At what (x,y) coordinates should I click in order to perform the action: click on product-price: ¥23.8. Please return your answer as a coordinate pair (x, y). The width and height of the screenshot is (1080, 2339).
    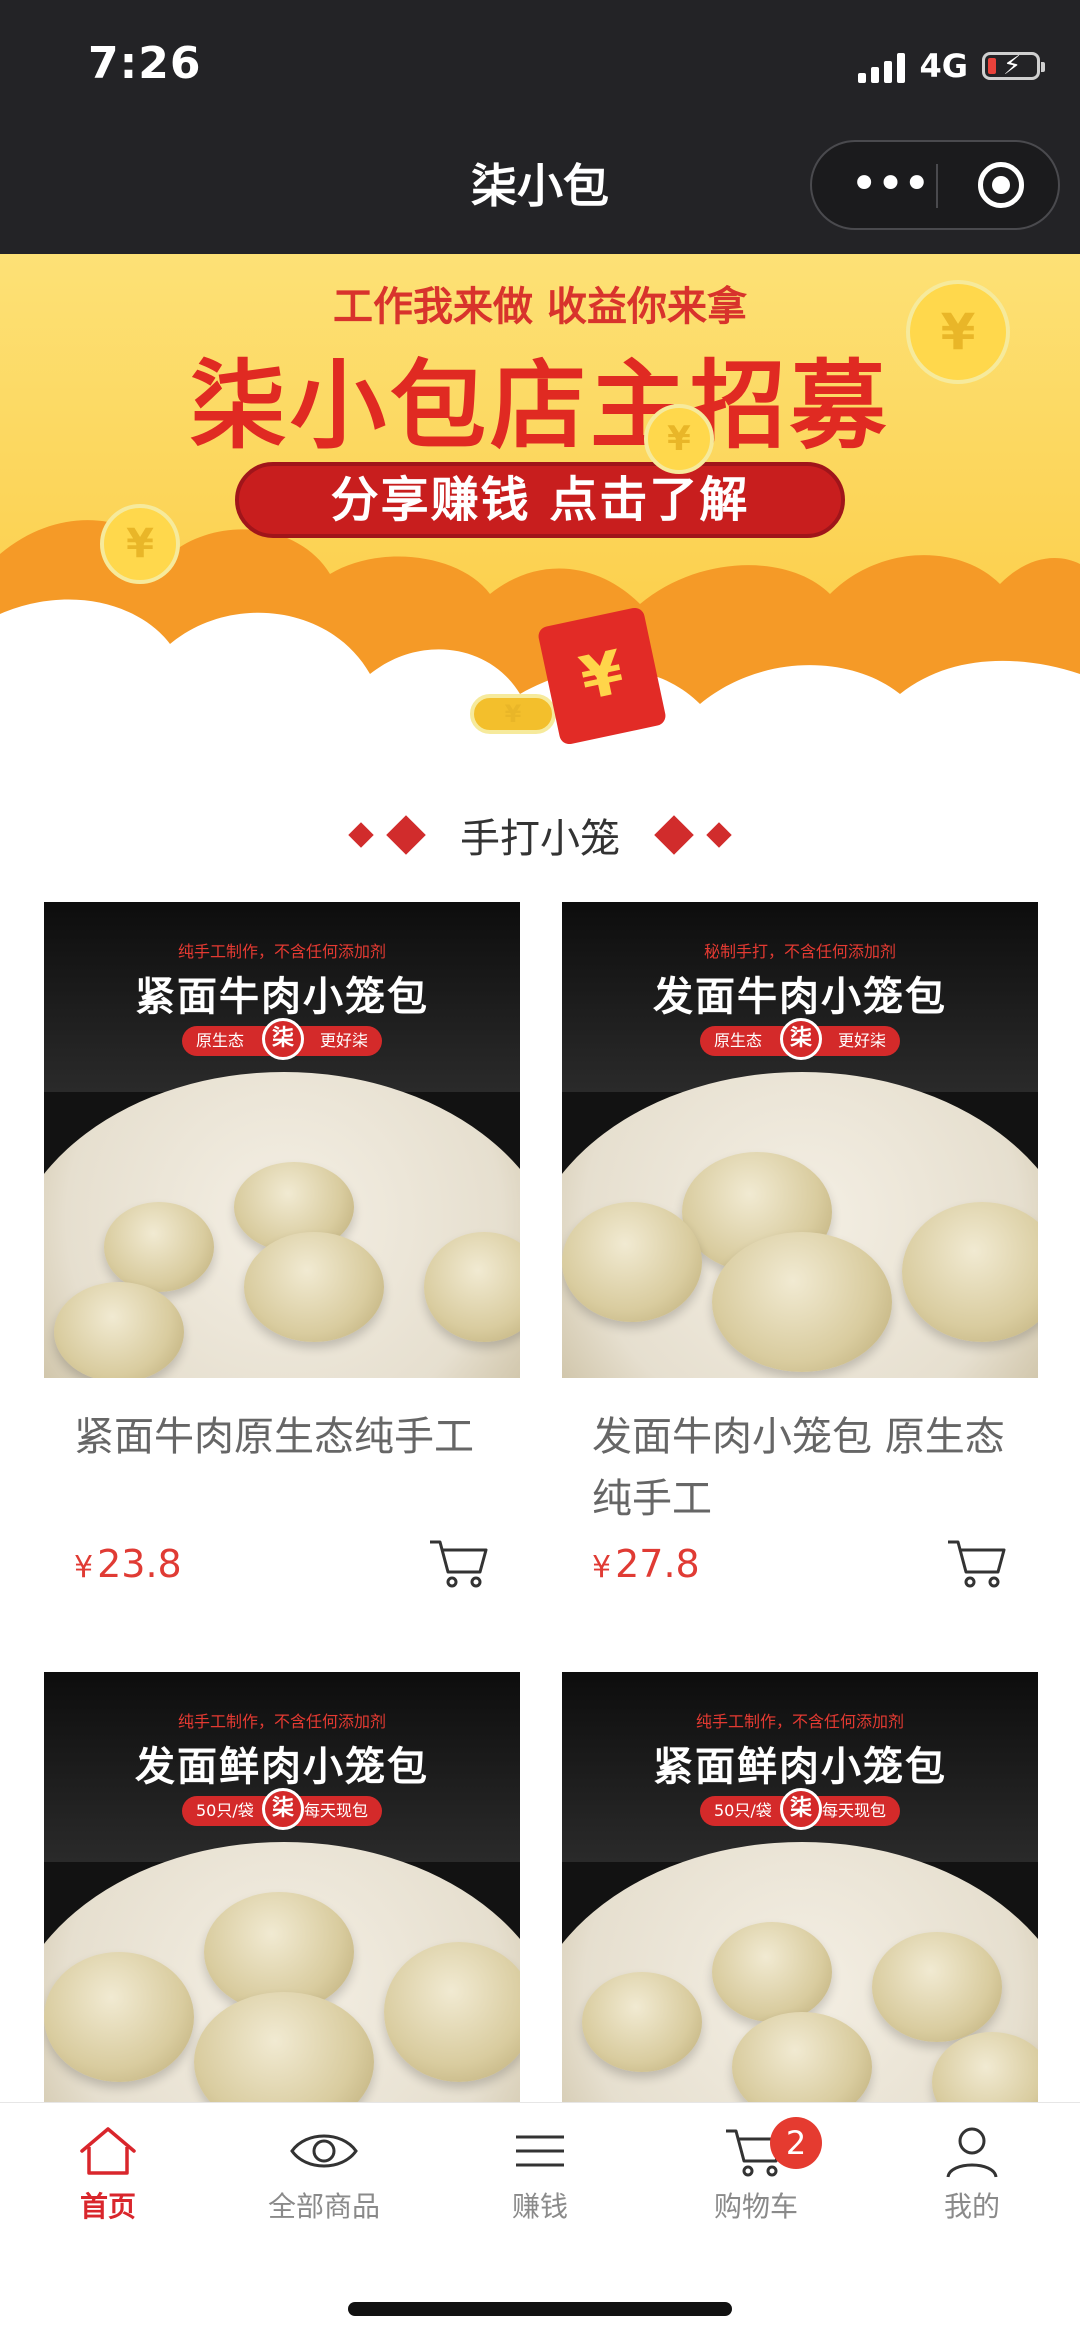
    Looking at the image, I should click on (128, 1564).